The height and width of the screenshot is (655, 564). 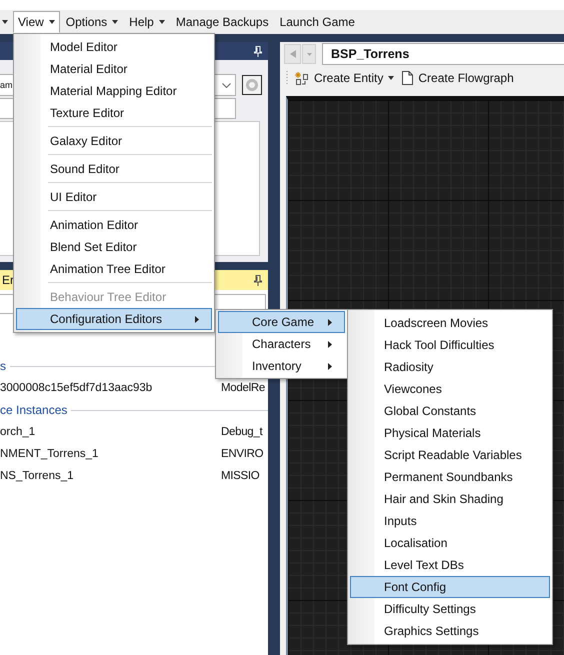 What do you see at coordinates (147, 22) in the screenshot?
I see `menu-item: Help` at bounding box center [147, 22].